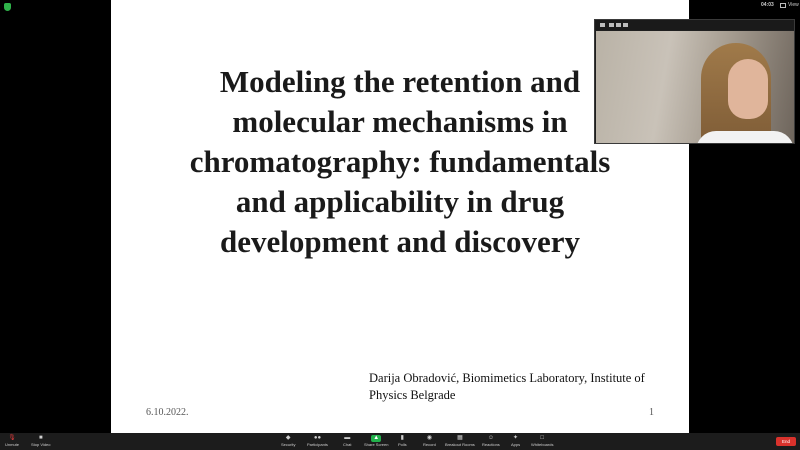 This screenshot has width=800, height=450. What do you see at coordinates (767, 5) in the screenshot?
I see `meeting-timer: 04:03` at bounding box center [767, 5].